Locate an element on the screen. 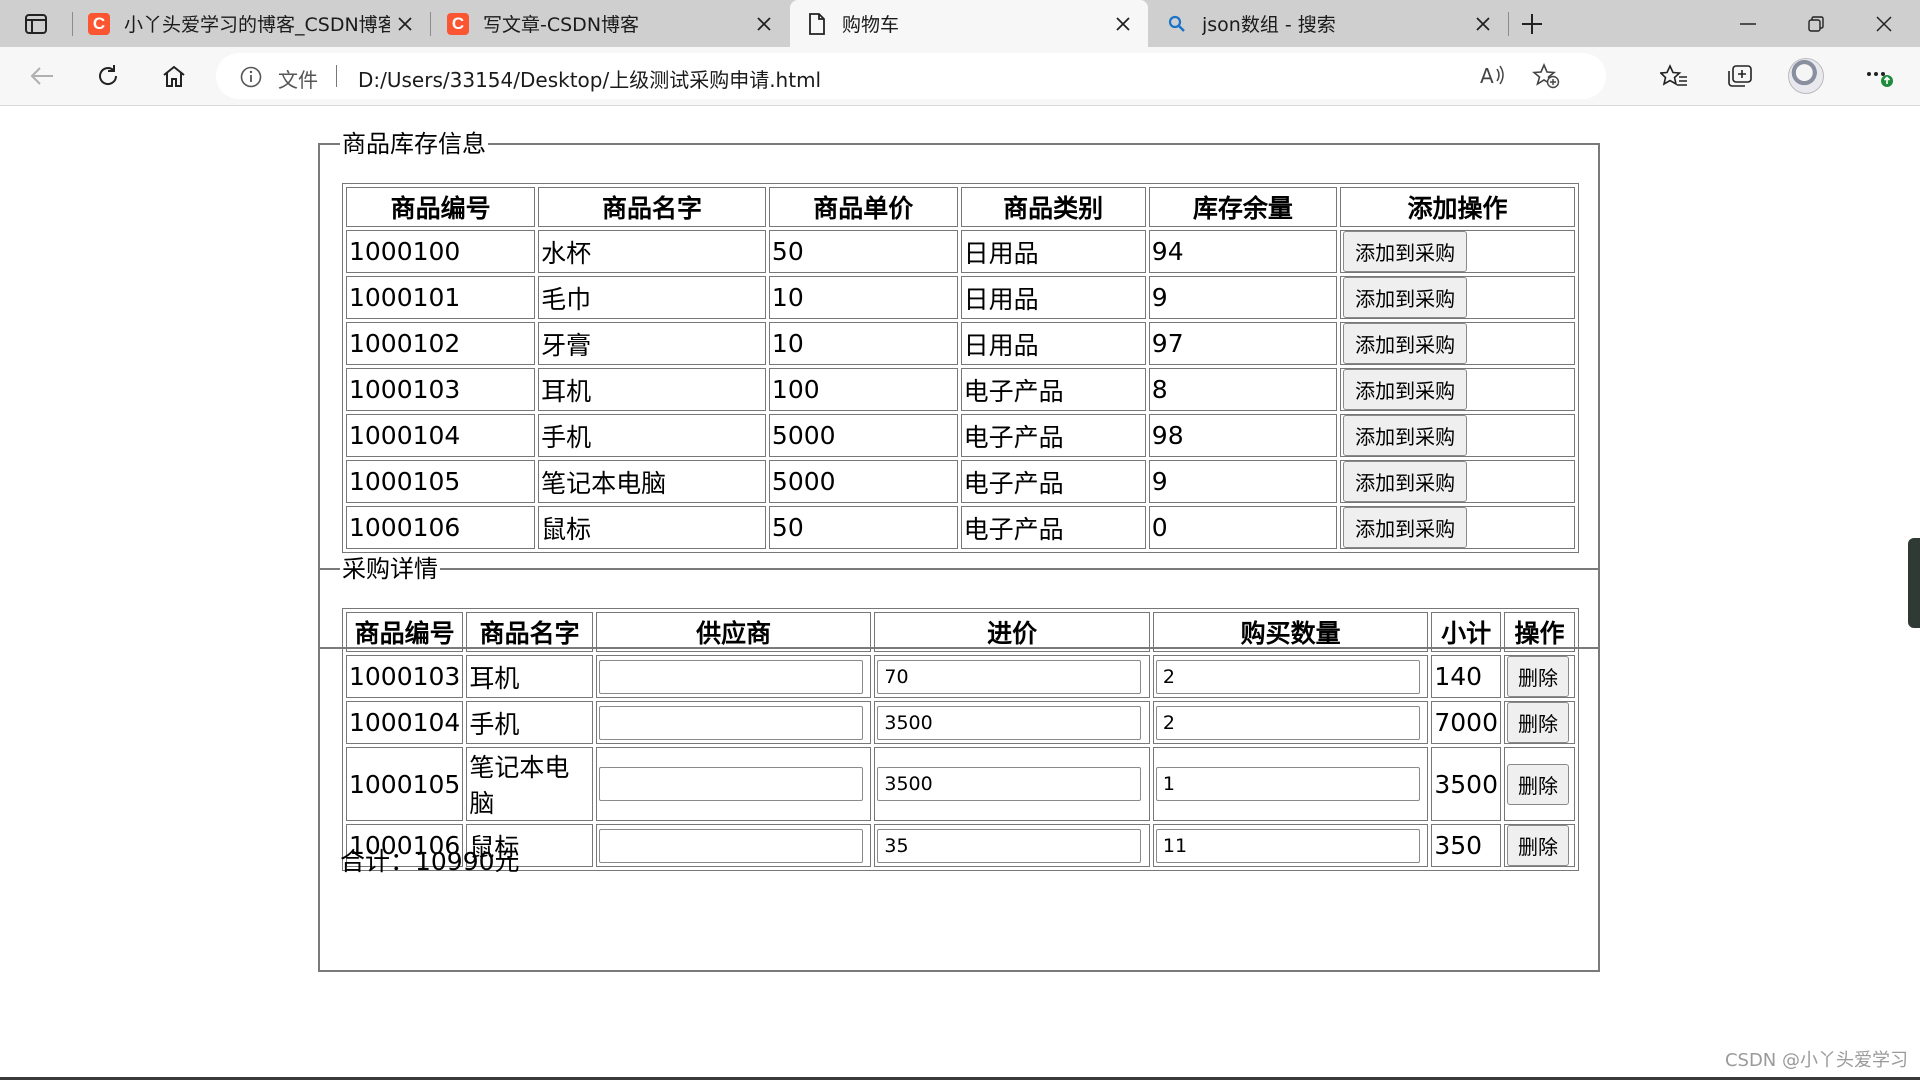  item-stock: 9 is located at coordinates (1243, 481).